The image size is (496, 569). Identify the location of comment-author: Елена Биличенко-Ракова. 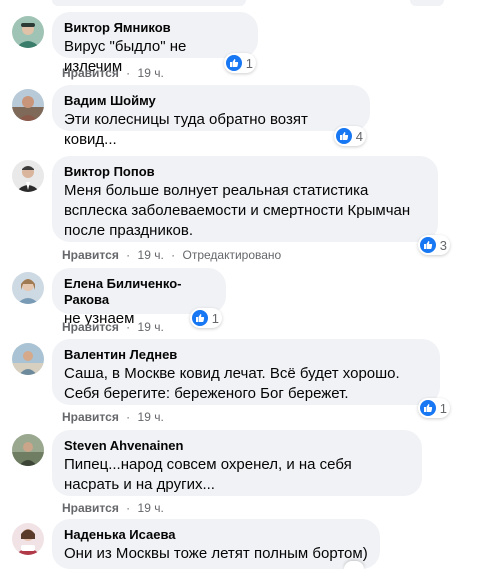
(139, 292).